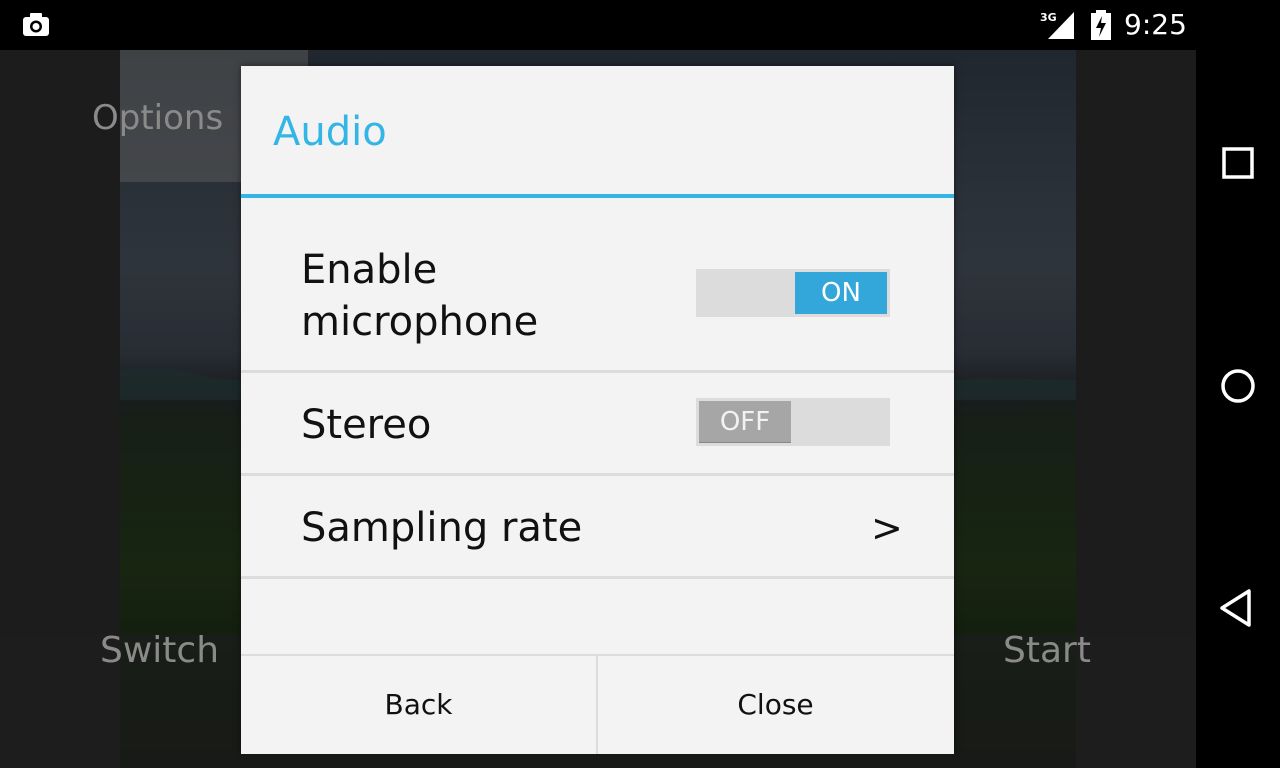 This screenshot has width=1280, height=768. I want to click on status-bar: 3G 9:25, so click(598, 25).